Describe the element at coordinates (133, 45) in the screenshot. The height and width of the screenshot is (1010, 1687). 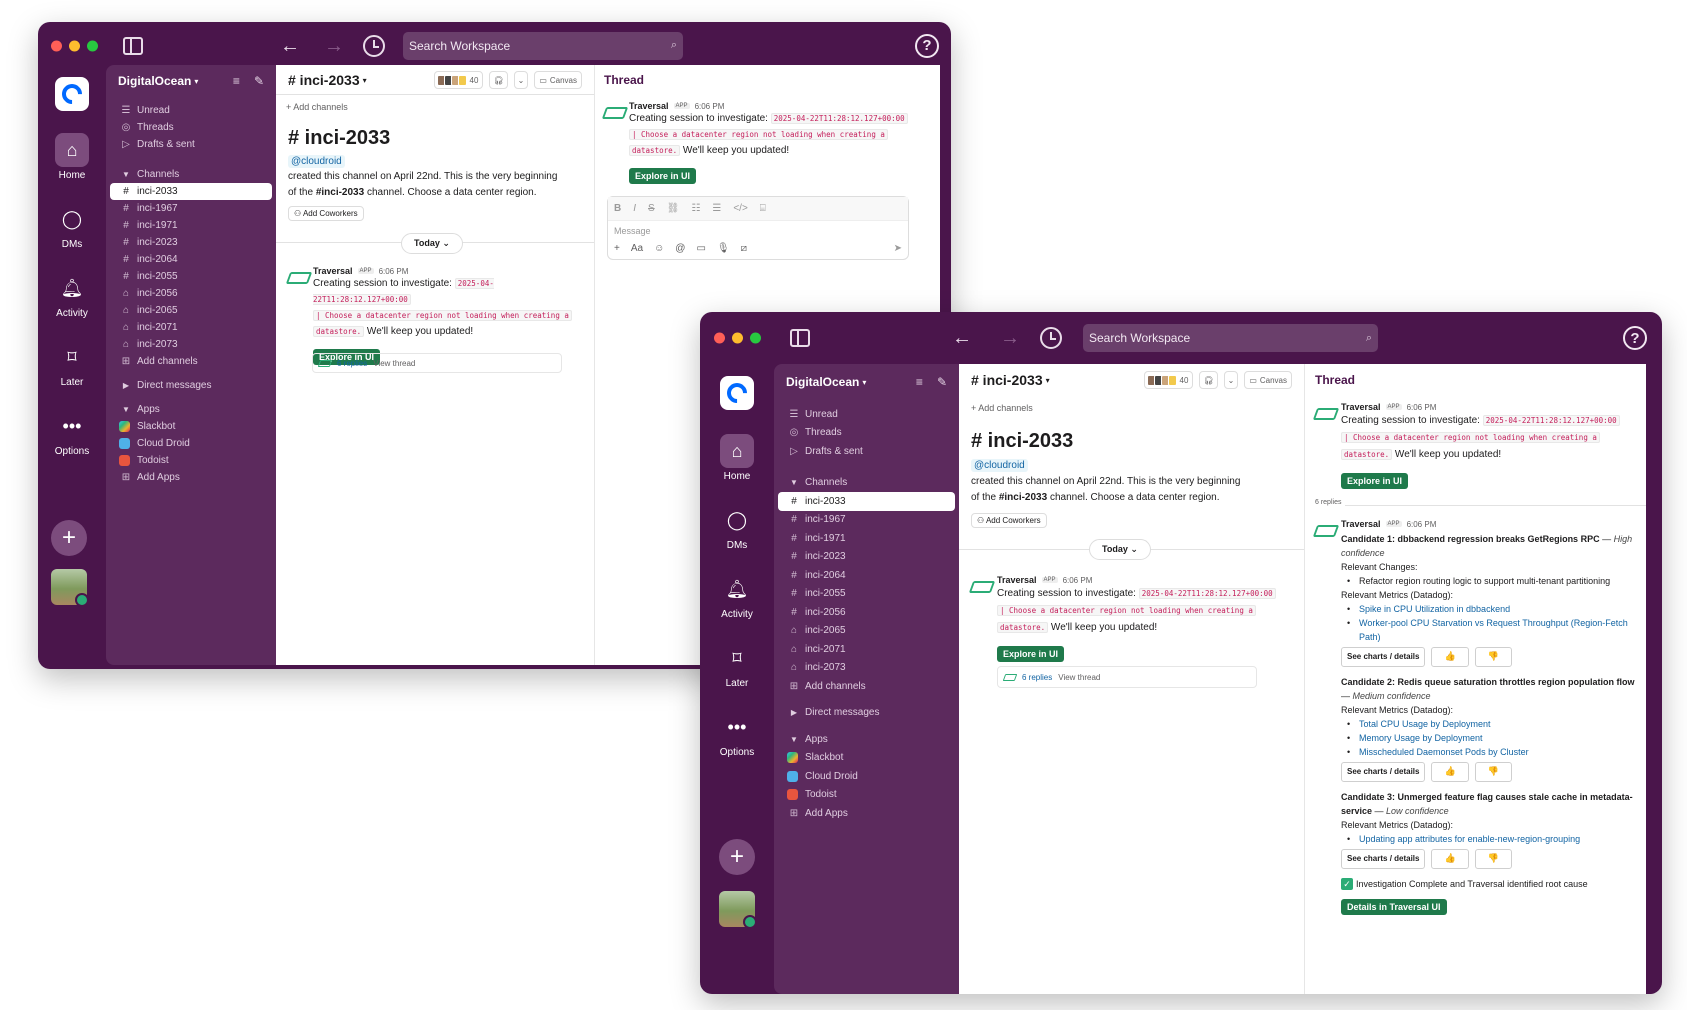
I see `sidebar-toggle-icon` at that location.